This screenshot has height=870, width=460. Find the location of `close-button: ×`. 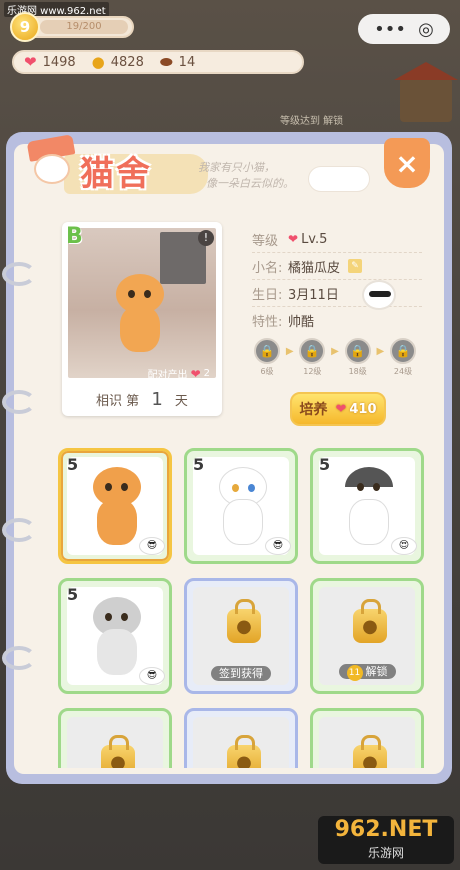

close-button: × is located at coordinates (407, 163).